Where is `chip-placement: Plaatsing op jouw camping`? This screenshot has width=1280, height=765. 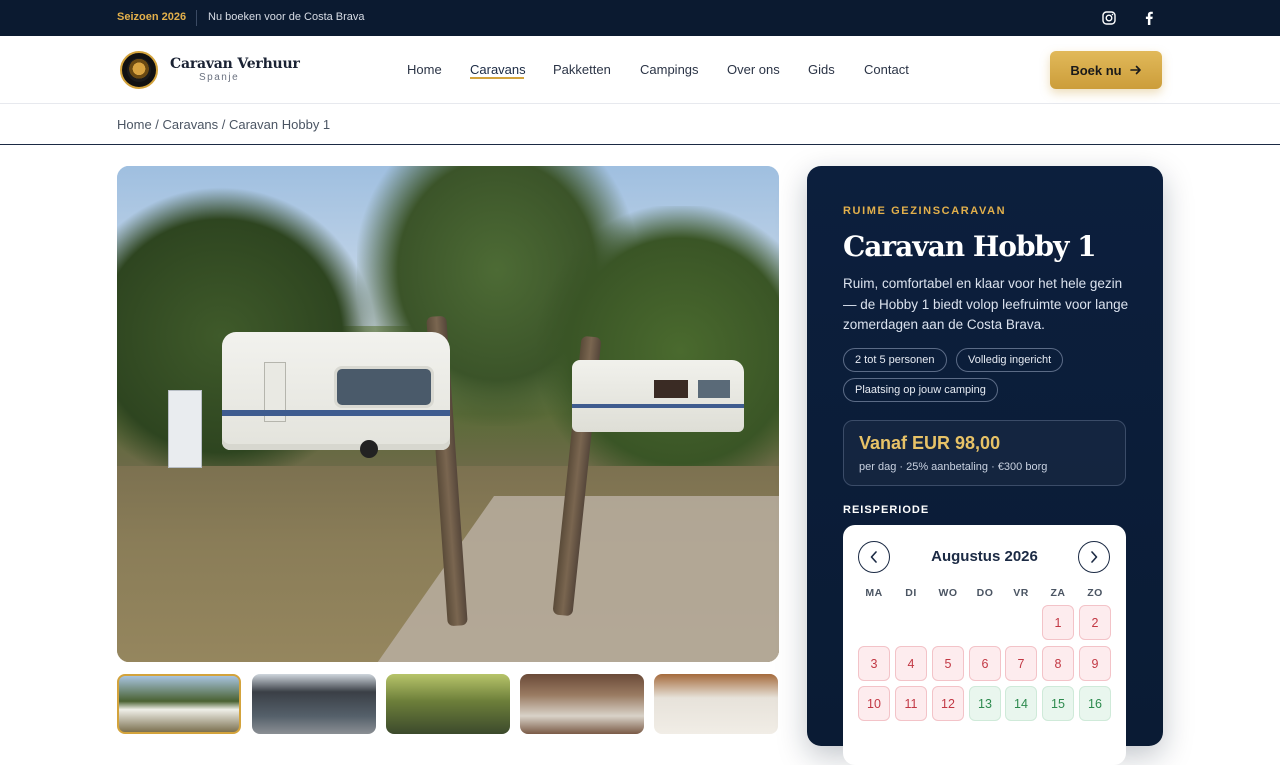
chip-placement: Plaatsing op jouw camping is located at coordinates (920, 390).